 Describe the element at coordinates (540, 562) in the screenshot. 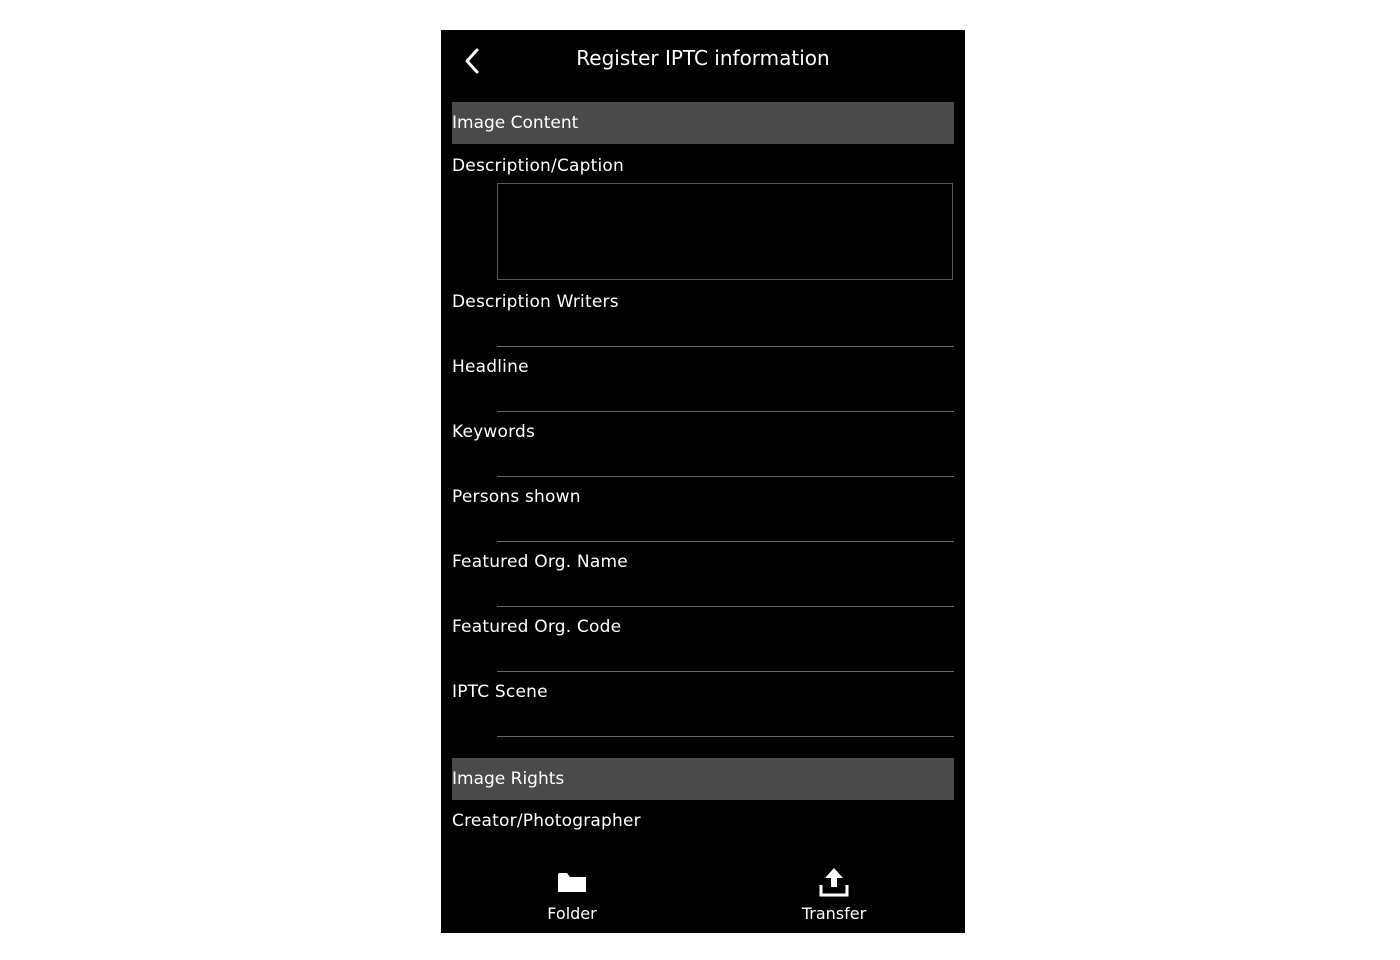

I see `featured-org-name-label: Featured Org. Name` at that location.